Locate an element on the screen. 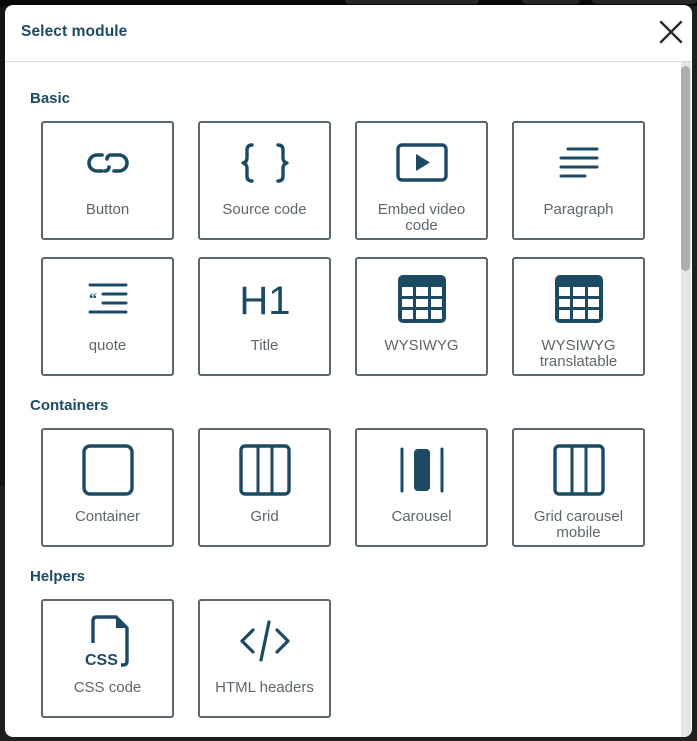 Image resolution: width=697 pixels, height=741 pixels. module-label: Button is located at coordinates (107, 209).